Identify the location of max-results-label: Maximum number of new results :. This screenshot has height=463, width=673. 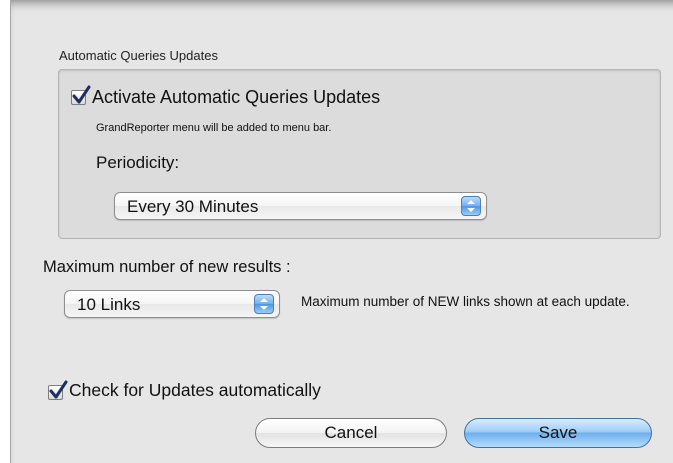
(167, 267).